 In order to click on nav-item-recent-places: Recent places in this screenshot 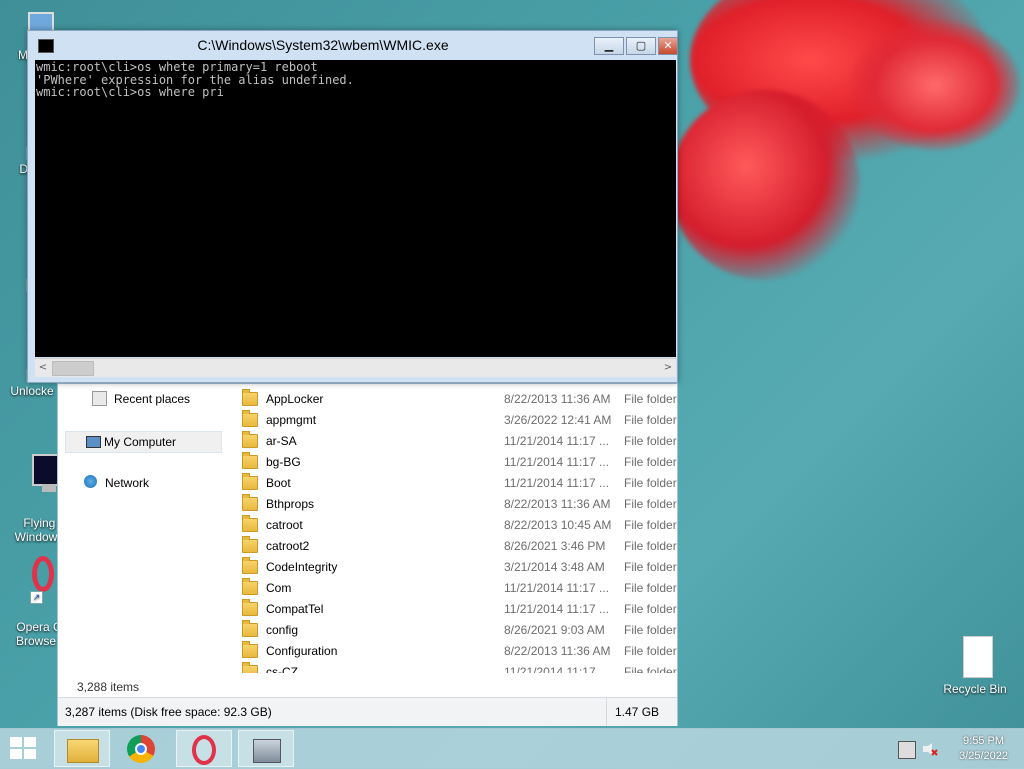, I will do `click(141, 399)`.